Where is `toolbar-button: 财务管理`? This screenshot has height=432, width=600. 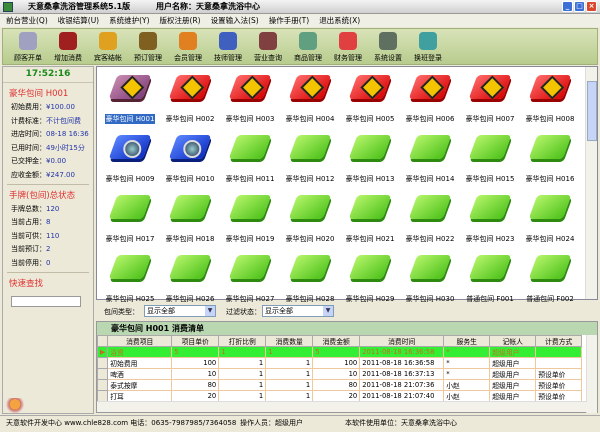 toolbar-button: 财务管理 is located at coordinates (348, 46).